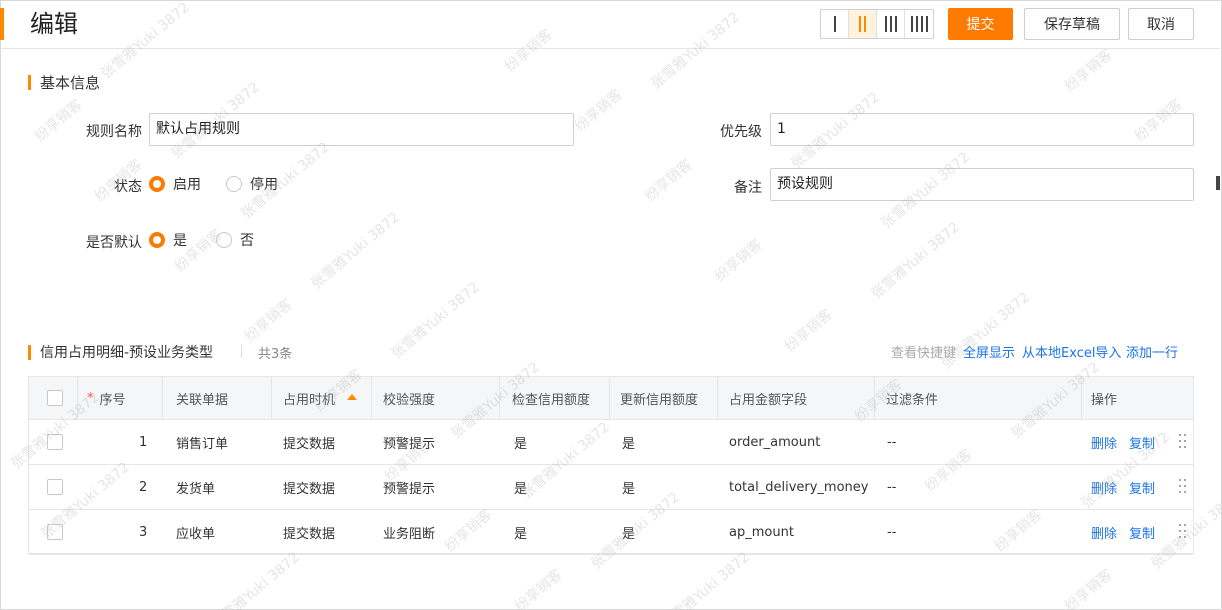  Describe the element at coordinates (1218, 183) in the screenshot. I see `scrollbar-thumb` at that location.